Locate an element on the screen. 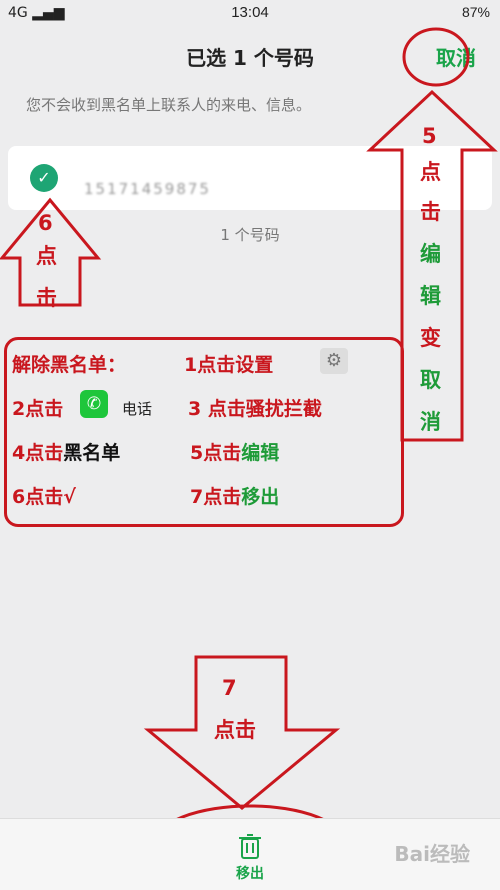 The image size is (500, 890). guide-step2: 2点击 is located at coordinates (38, 409).